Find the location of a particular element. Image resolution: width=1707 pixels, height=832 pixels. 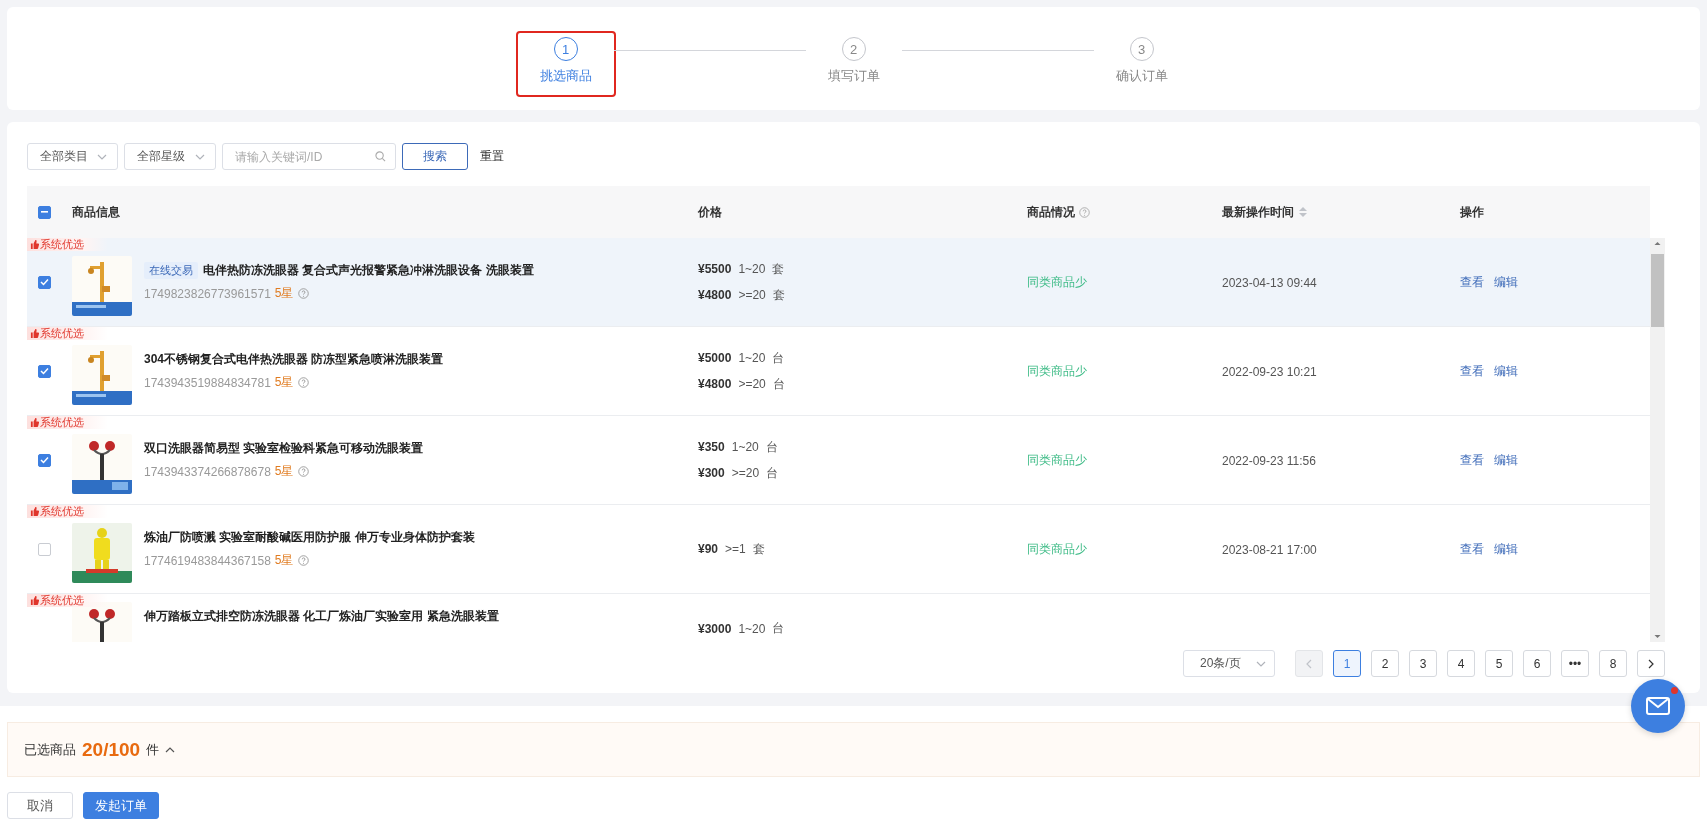

price: ¥3000 is located at coordinates (715, 628).